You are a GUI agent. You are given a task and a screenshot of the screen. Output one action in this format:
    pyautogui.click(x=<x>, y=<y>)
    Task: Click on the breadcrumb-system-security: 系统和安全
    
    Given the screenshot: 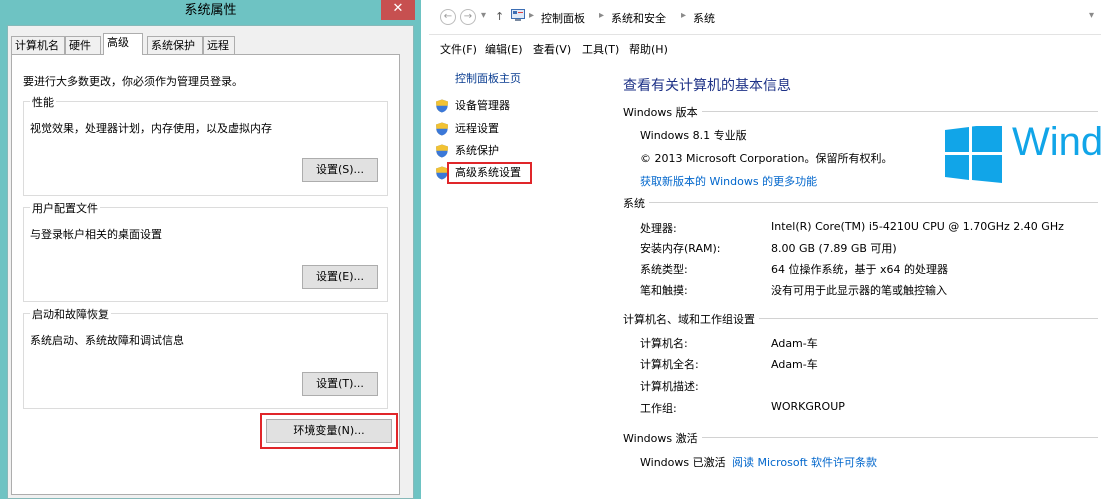 What is the action you would take?
    pyautogui.click(x=638, y=18)
    